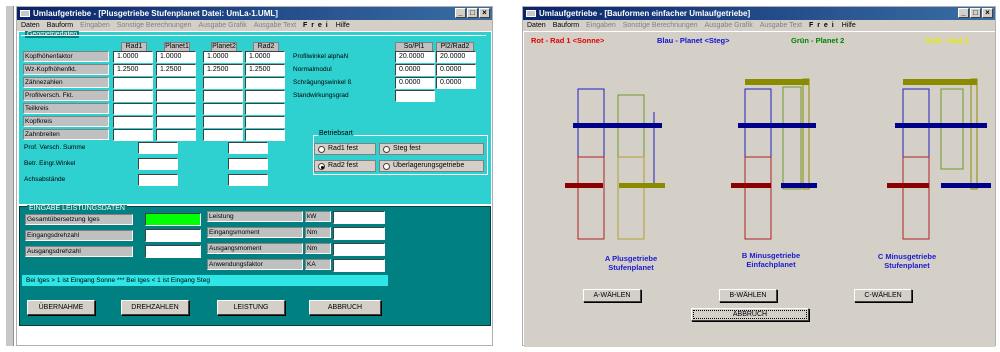 The height and width of the screenshot is (352, 1000). Describe the element at coordinates (883, 295) in the screenshot. I see `select-button-2: C-WÄHLEN` at that location.